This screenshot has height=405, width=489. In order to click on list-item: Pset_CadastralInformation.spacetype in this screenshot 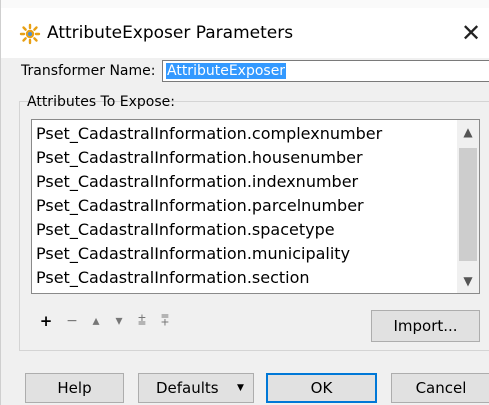, I will do `click(246, 230)`.